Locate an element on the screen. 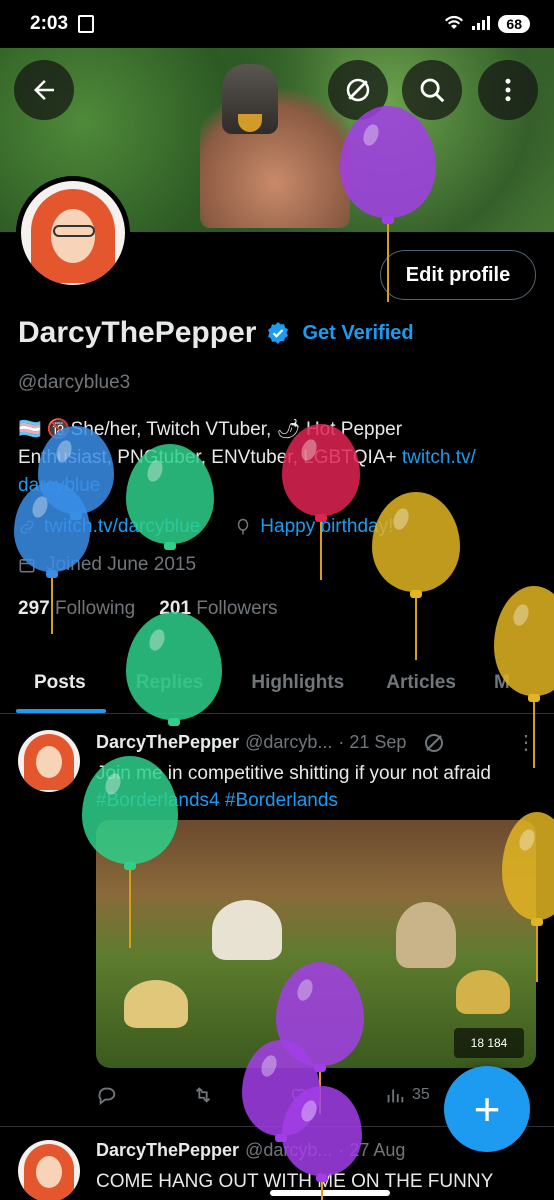  link-icon is located at coordinates (27, 527).